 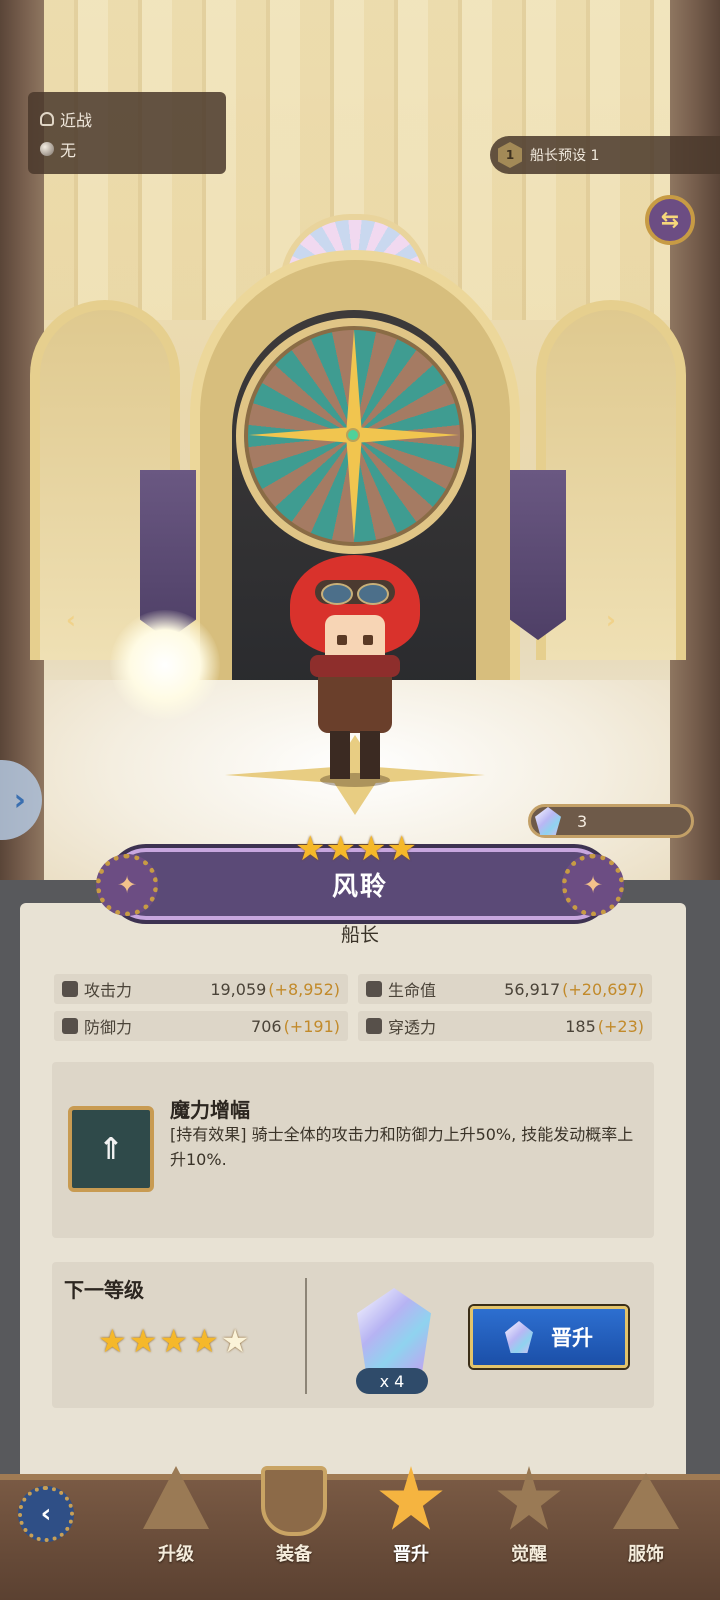 What do you see at coordinates (235, 1341) in the screenshot?
I see `star-empty-icon: ★` at bounding box center [235, 1341].